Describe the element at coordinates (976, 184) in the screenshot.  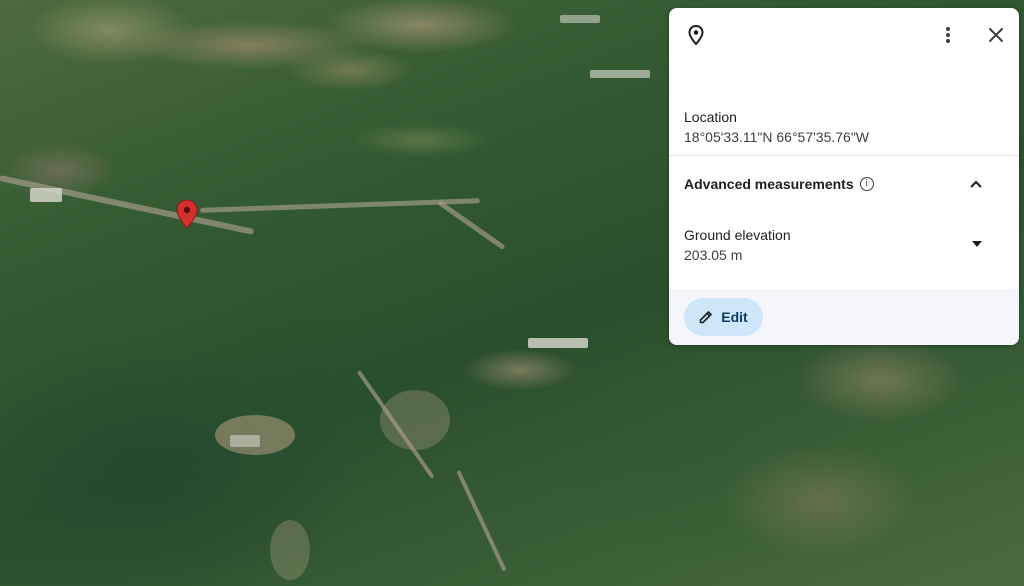
I see `chevron-up-icon` at that location.